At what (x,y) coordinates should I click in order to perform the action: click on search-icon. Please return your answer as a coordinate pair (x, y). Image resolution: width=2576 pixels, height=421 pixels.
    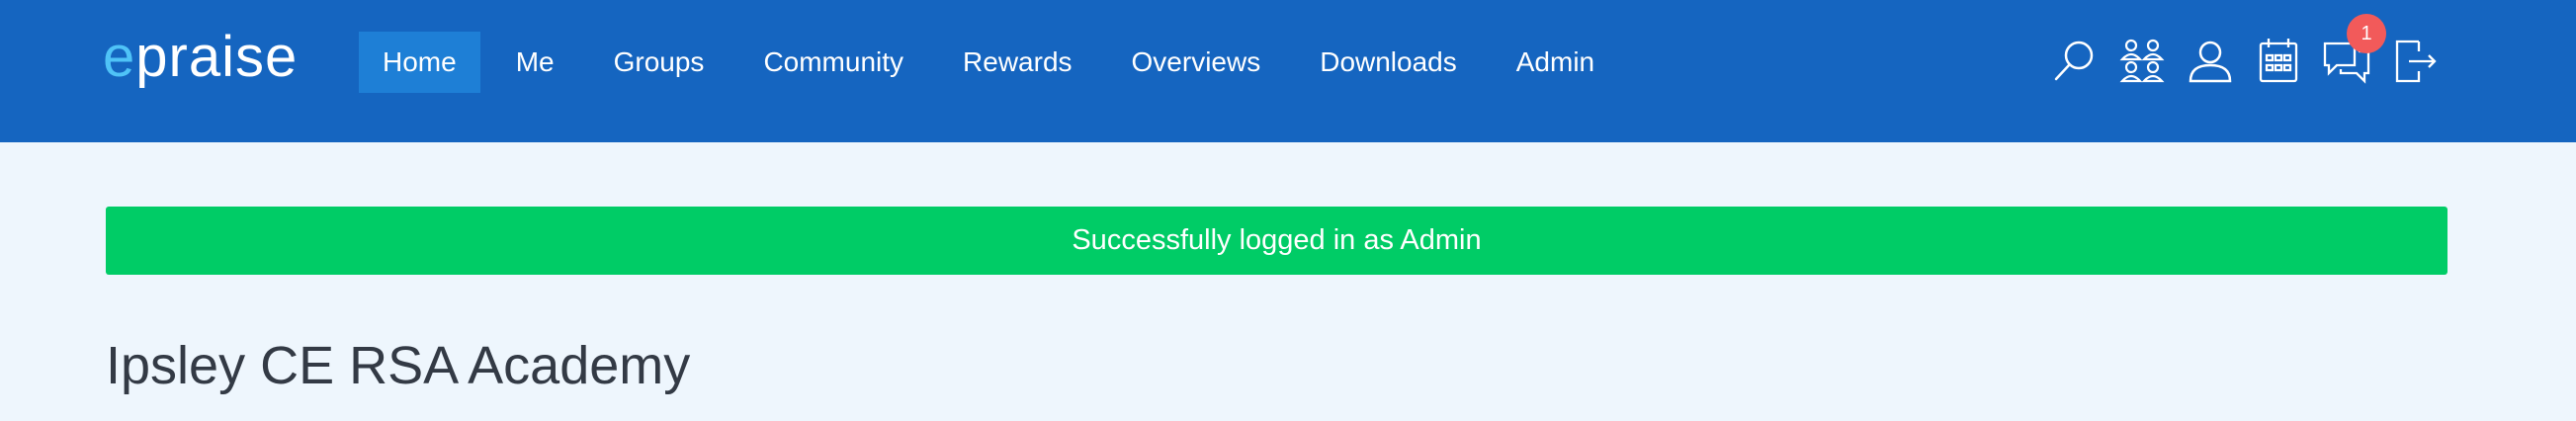
    Looking at the image, I should click on (2074, 61).